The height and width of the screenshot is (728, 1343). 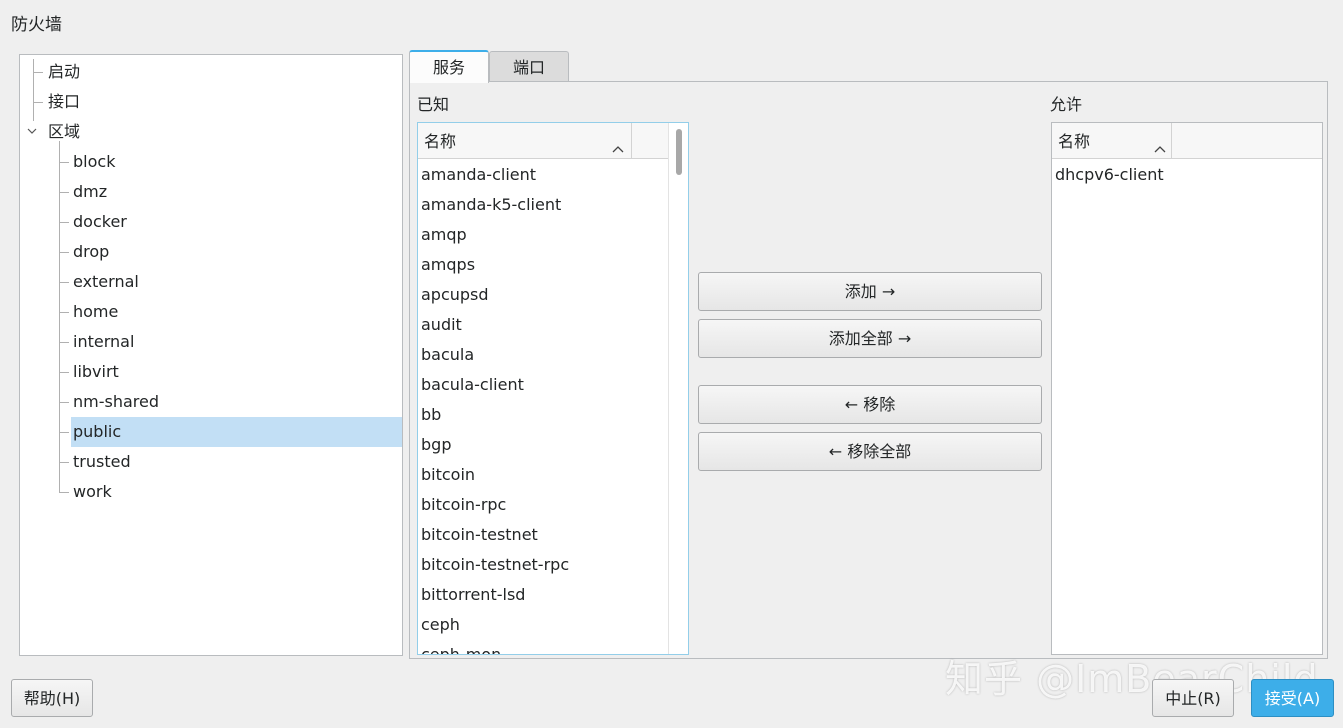 I want to click on list-item: amanda-client, so click(x=543, y=175).